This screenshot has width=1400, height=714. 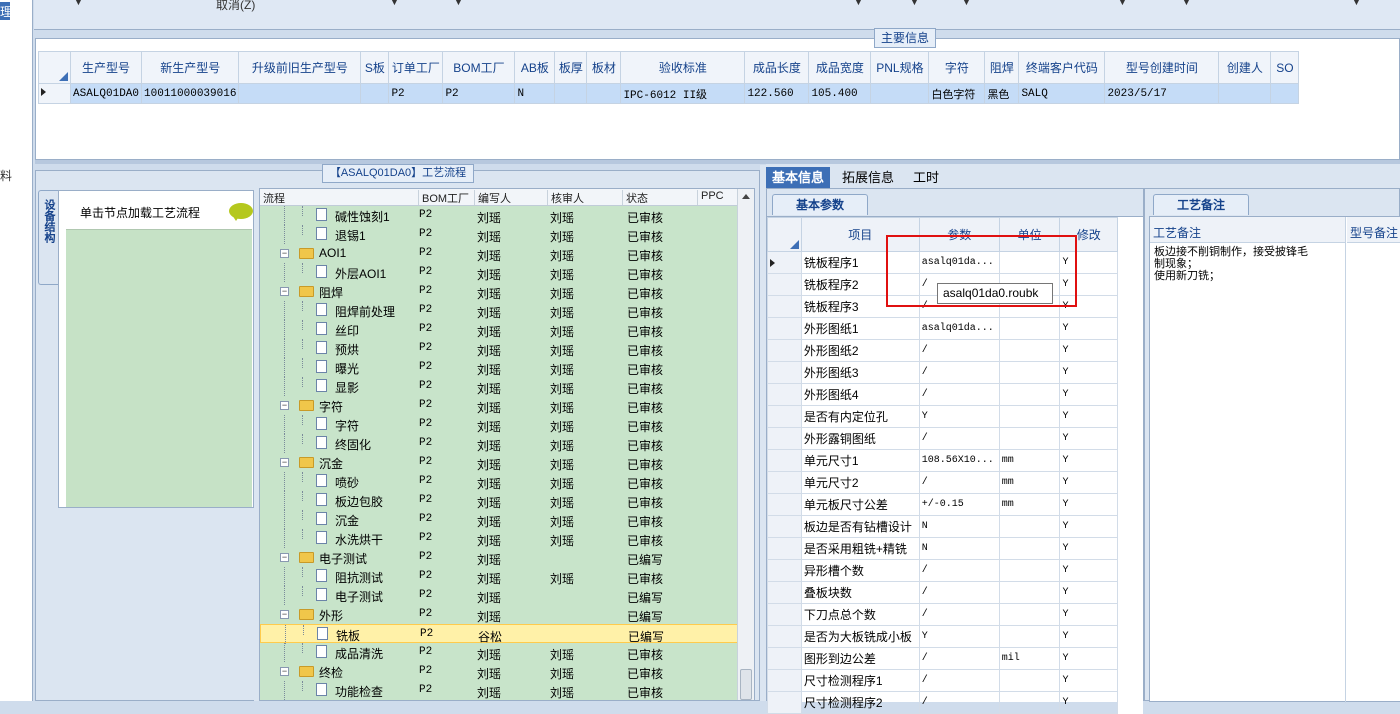 I want to click on tree-row: 阻抗测试 P2 刘瑶 刘瑶 已审核, so click(x=500, y=576).